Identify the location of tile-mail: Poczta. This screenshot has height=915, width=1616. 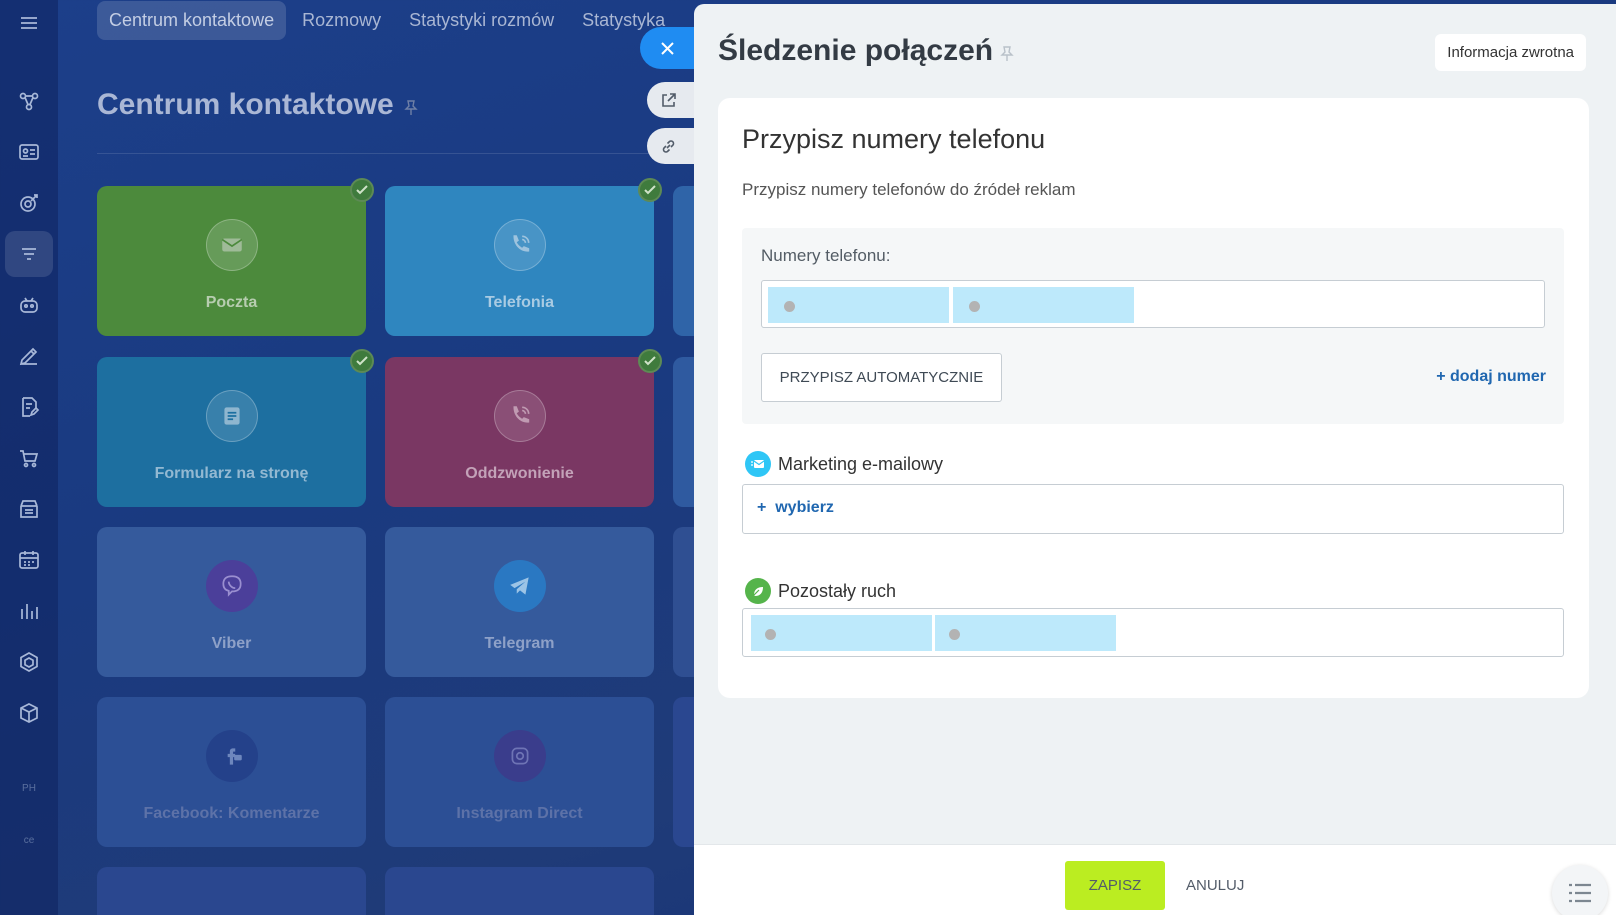
(235, 257).